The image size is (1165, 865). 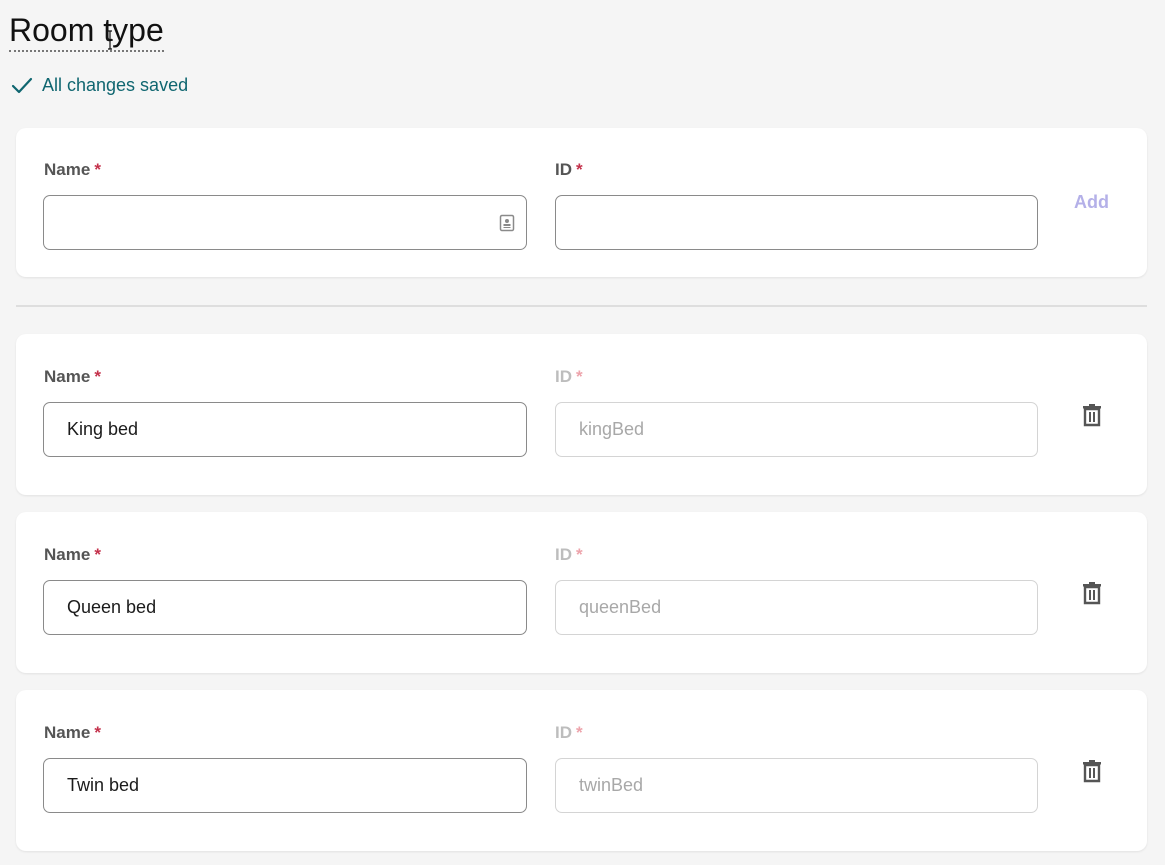 What do you see at coordinates (1091, 202) in the screenshot?
I see `add-button: Add` at bounding box center [1091, 202].